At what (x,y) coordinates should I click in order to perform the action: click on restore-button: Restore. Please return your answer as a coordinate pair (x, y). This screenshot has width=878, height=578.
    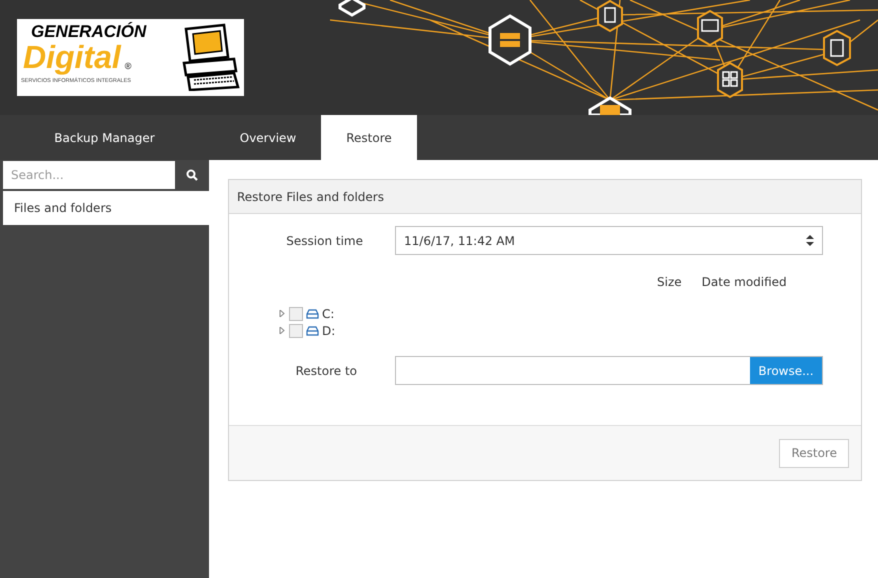
    Looking at the image, I should click on (814, 453).